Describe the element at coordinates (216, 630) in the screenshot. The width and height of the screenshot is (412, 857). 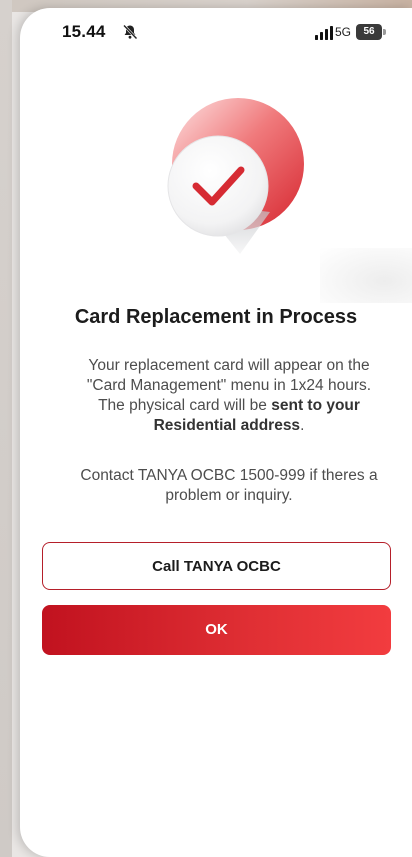
I see `ok-button: OK` at that location.